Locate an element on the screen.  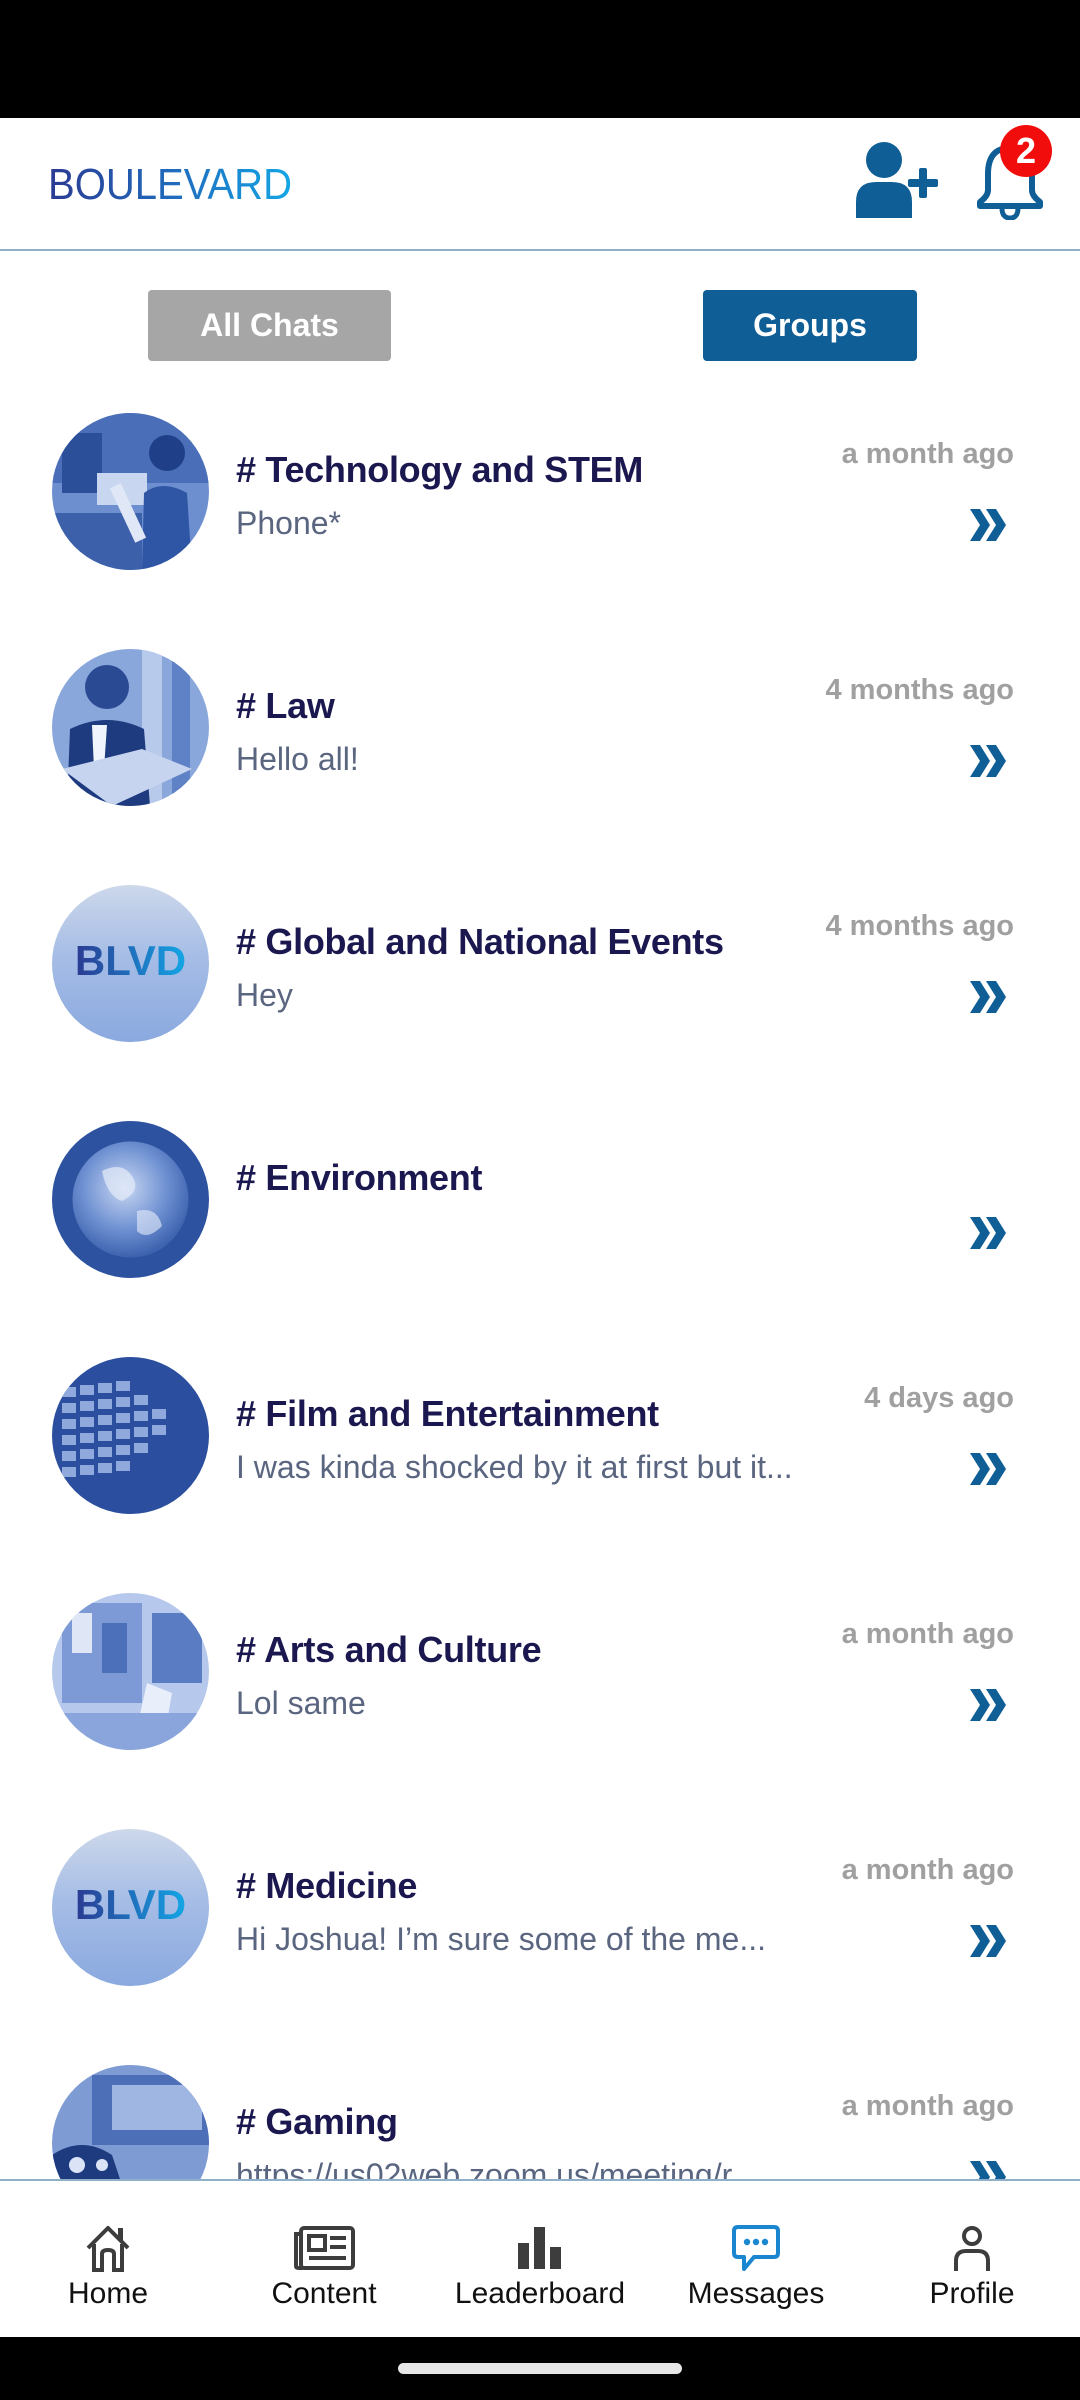
nav-leaderboard: Leaderboard is located at coordinates (540, 2259).